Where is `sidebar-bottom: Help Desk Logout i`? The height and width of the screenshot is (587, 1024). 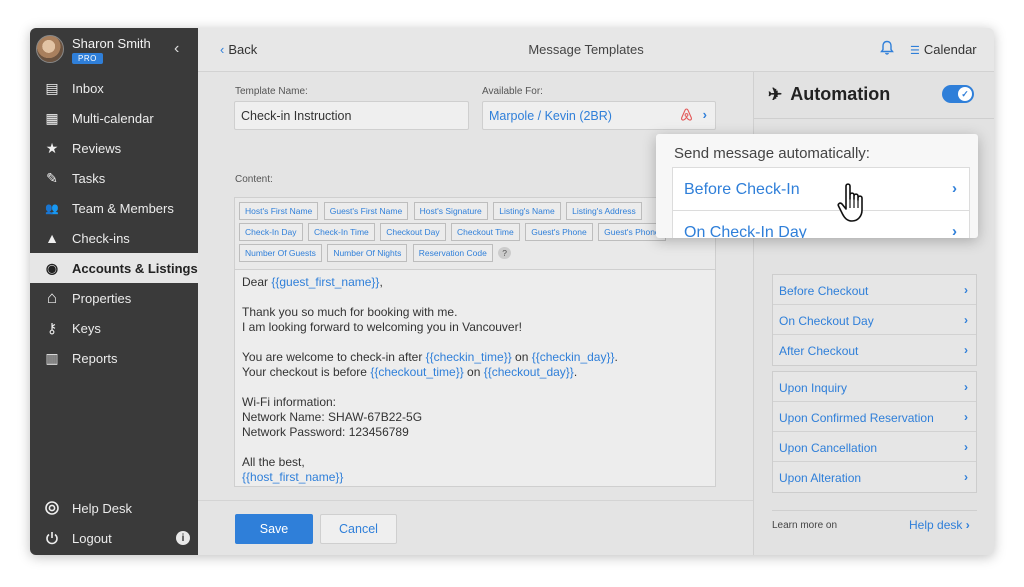
sidebar-bottom: Help Desk Logout i is located at coordinates (114, 523).